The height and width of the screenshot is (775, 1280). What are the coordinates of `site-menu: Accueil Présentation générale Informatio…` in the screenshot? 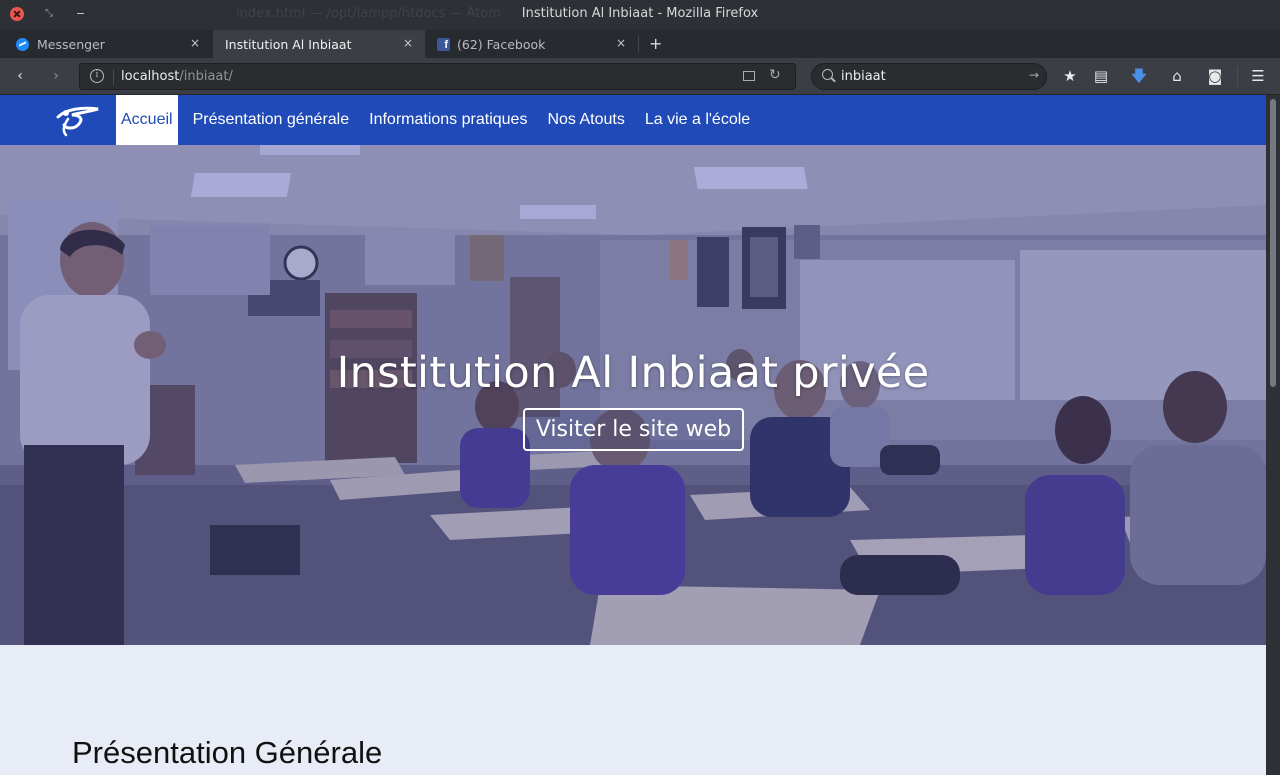 It's located at (438, 120).